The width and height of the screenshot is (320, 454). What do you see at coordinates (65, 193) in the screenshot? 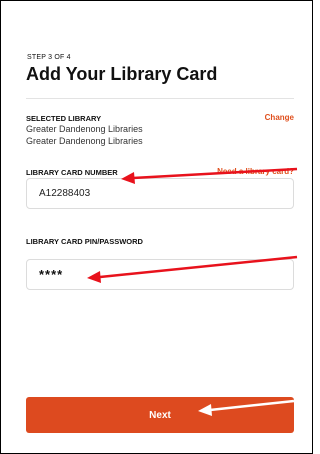
I see `card-number-value: A12288403` at bounding box center [65, 193].